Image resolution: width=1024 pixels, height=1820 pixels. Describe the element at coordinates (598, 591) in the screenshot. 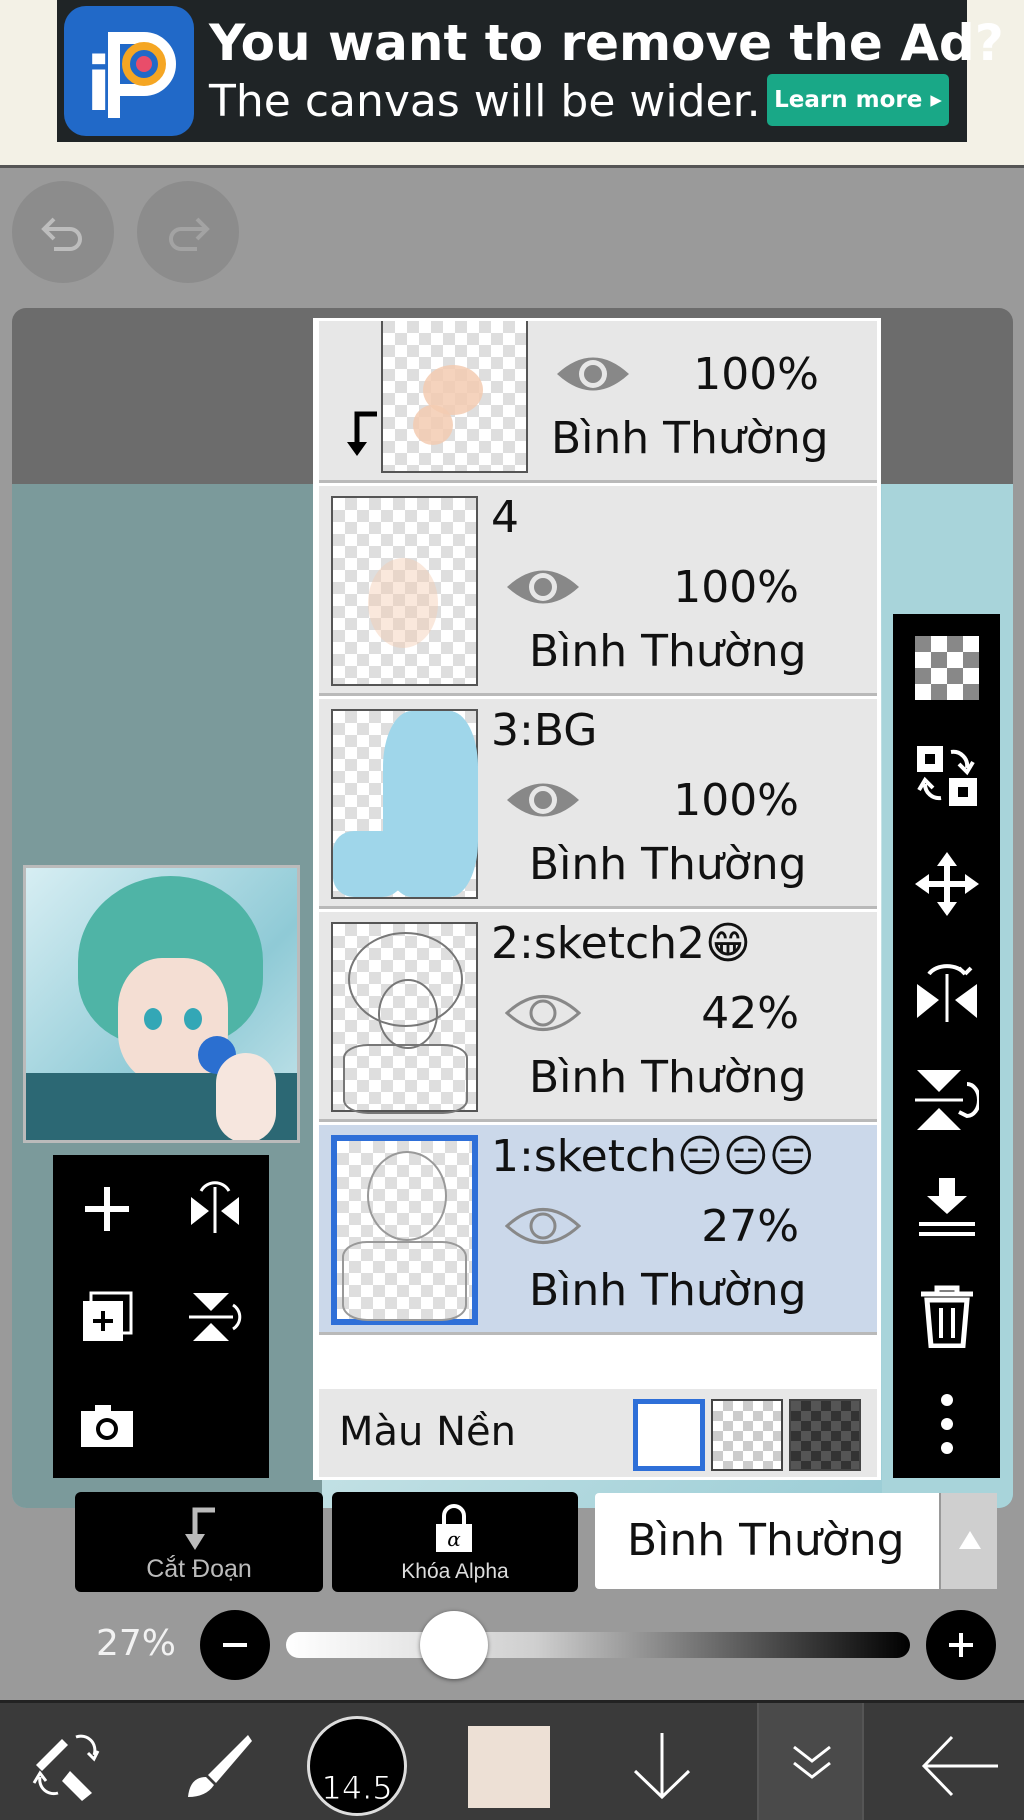

I see `layer-row: 4 100% Bình Thường` at that location.